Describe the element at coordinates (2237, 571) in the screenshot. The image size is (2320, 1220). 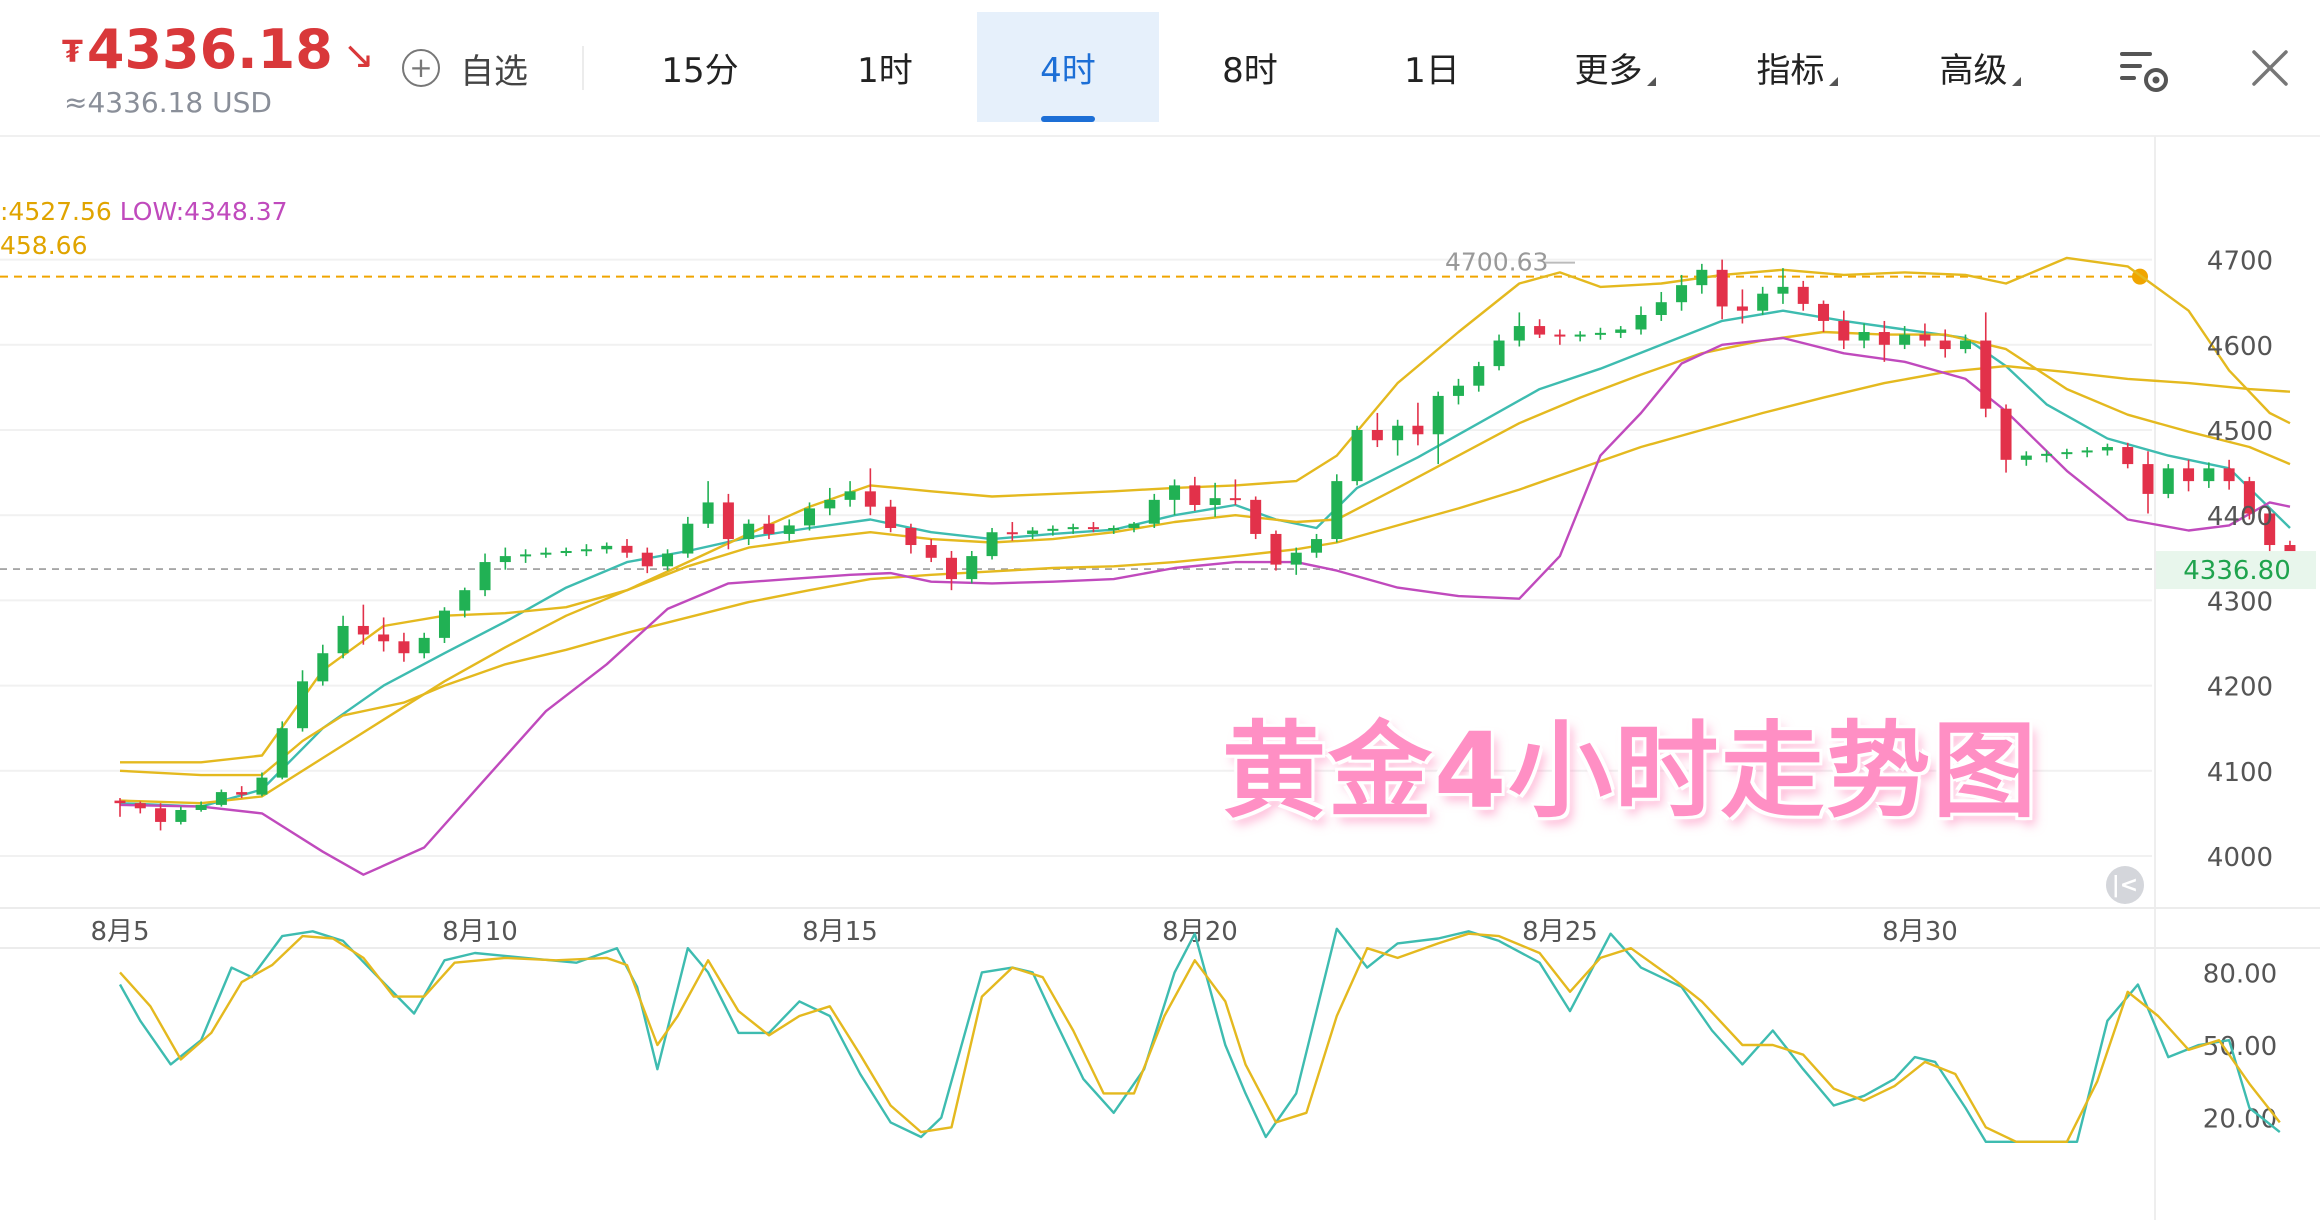
I see `current-price-tag: 4336.80` at that location.